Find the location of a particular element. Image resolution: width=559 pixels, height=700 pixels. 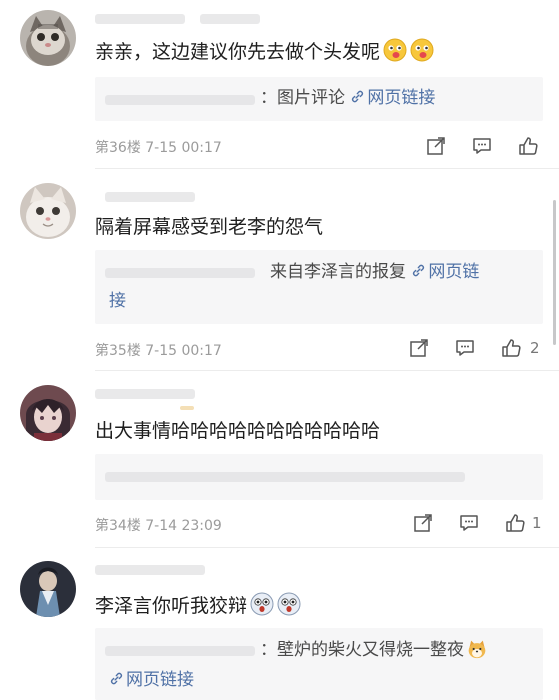

scrollbar is located at coordinates (554, 272).